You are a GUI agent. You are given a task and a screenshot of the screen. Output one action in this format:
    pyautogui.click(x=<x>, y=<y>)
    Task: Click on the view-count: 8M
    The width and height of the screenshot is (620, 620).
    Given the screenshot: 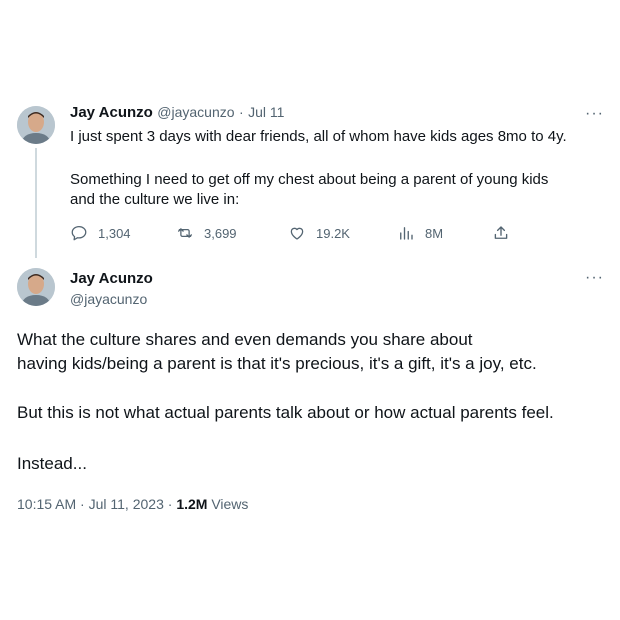 What is the action you would take?
    pyautogui.click(x=434, y=233)
    